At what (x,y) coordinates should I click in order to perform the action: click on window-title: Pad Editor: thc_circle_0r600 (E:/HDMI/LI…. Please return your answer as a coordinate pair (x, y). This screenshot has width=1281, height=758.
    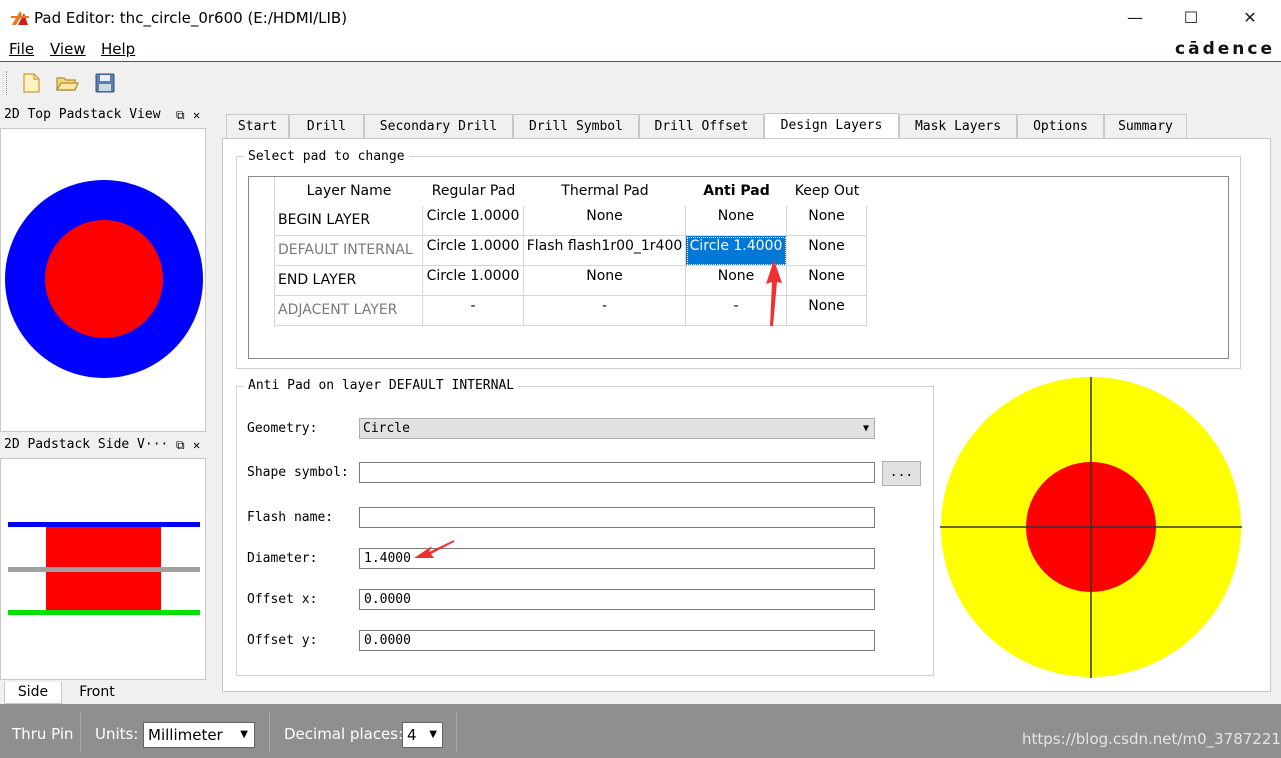
    Looking at the image, I should click on (191, 18).